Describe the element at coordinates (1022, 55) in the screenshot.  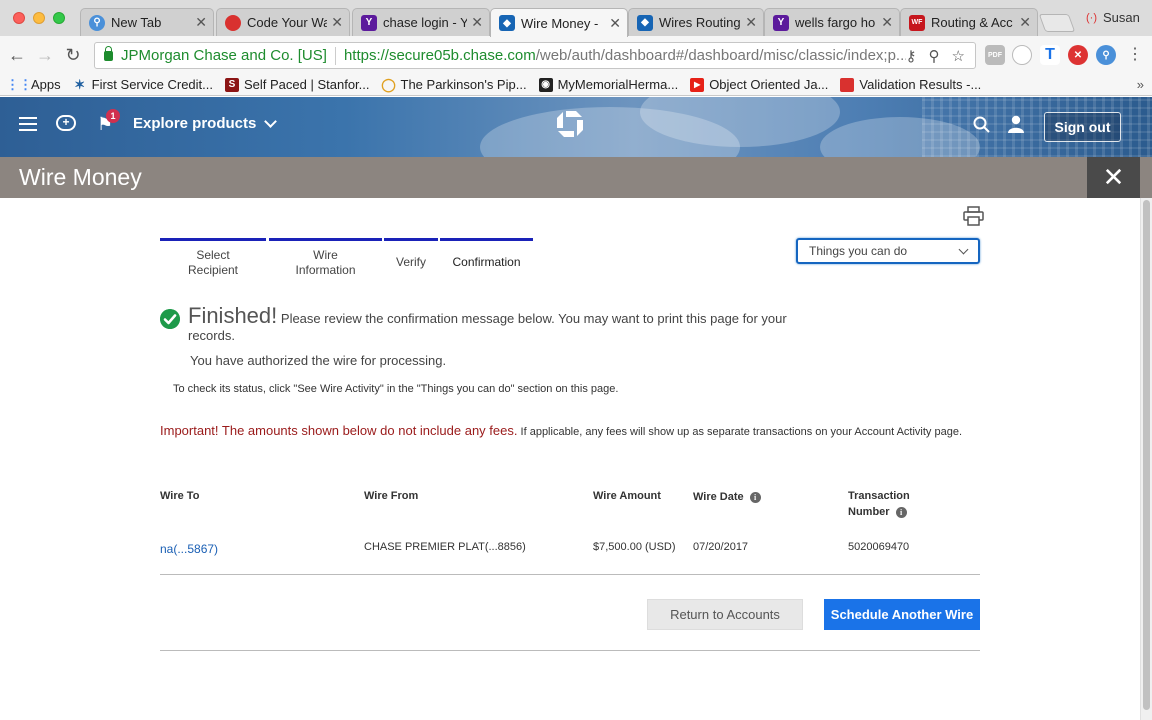
I see `extension-circle-icon` at that location.